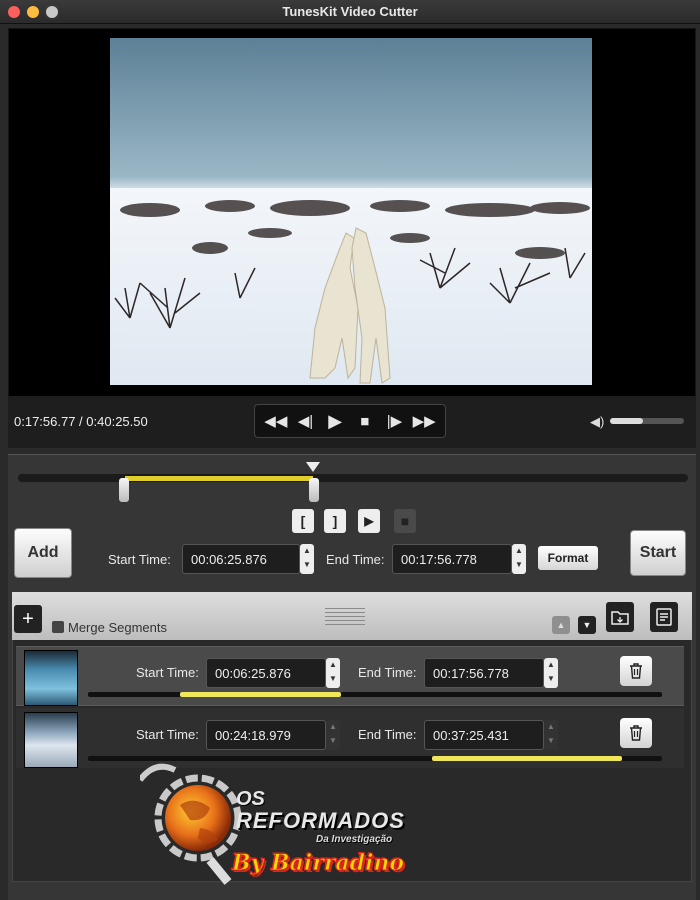  What do you see at coordinates (627, 421) in the screenshot?
I see `volume-level` at bounding box center [627, 421].